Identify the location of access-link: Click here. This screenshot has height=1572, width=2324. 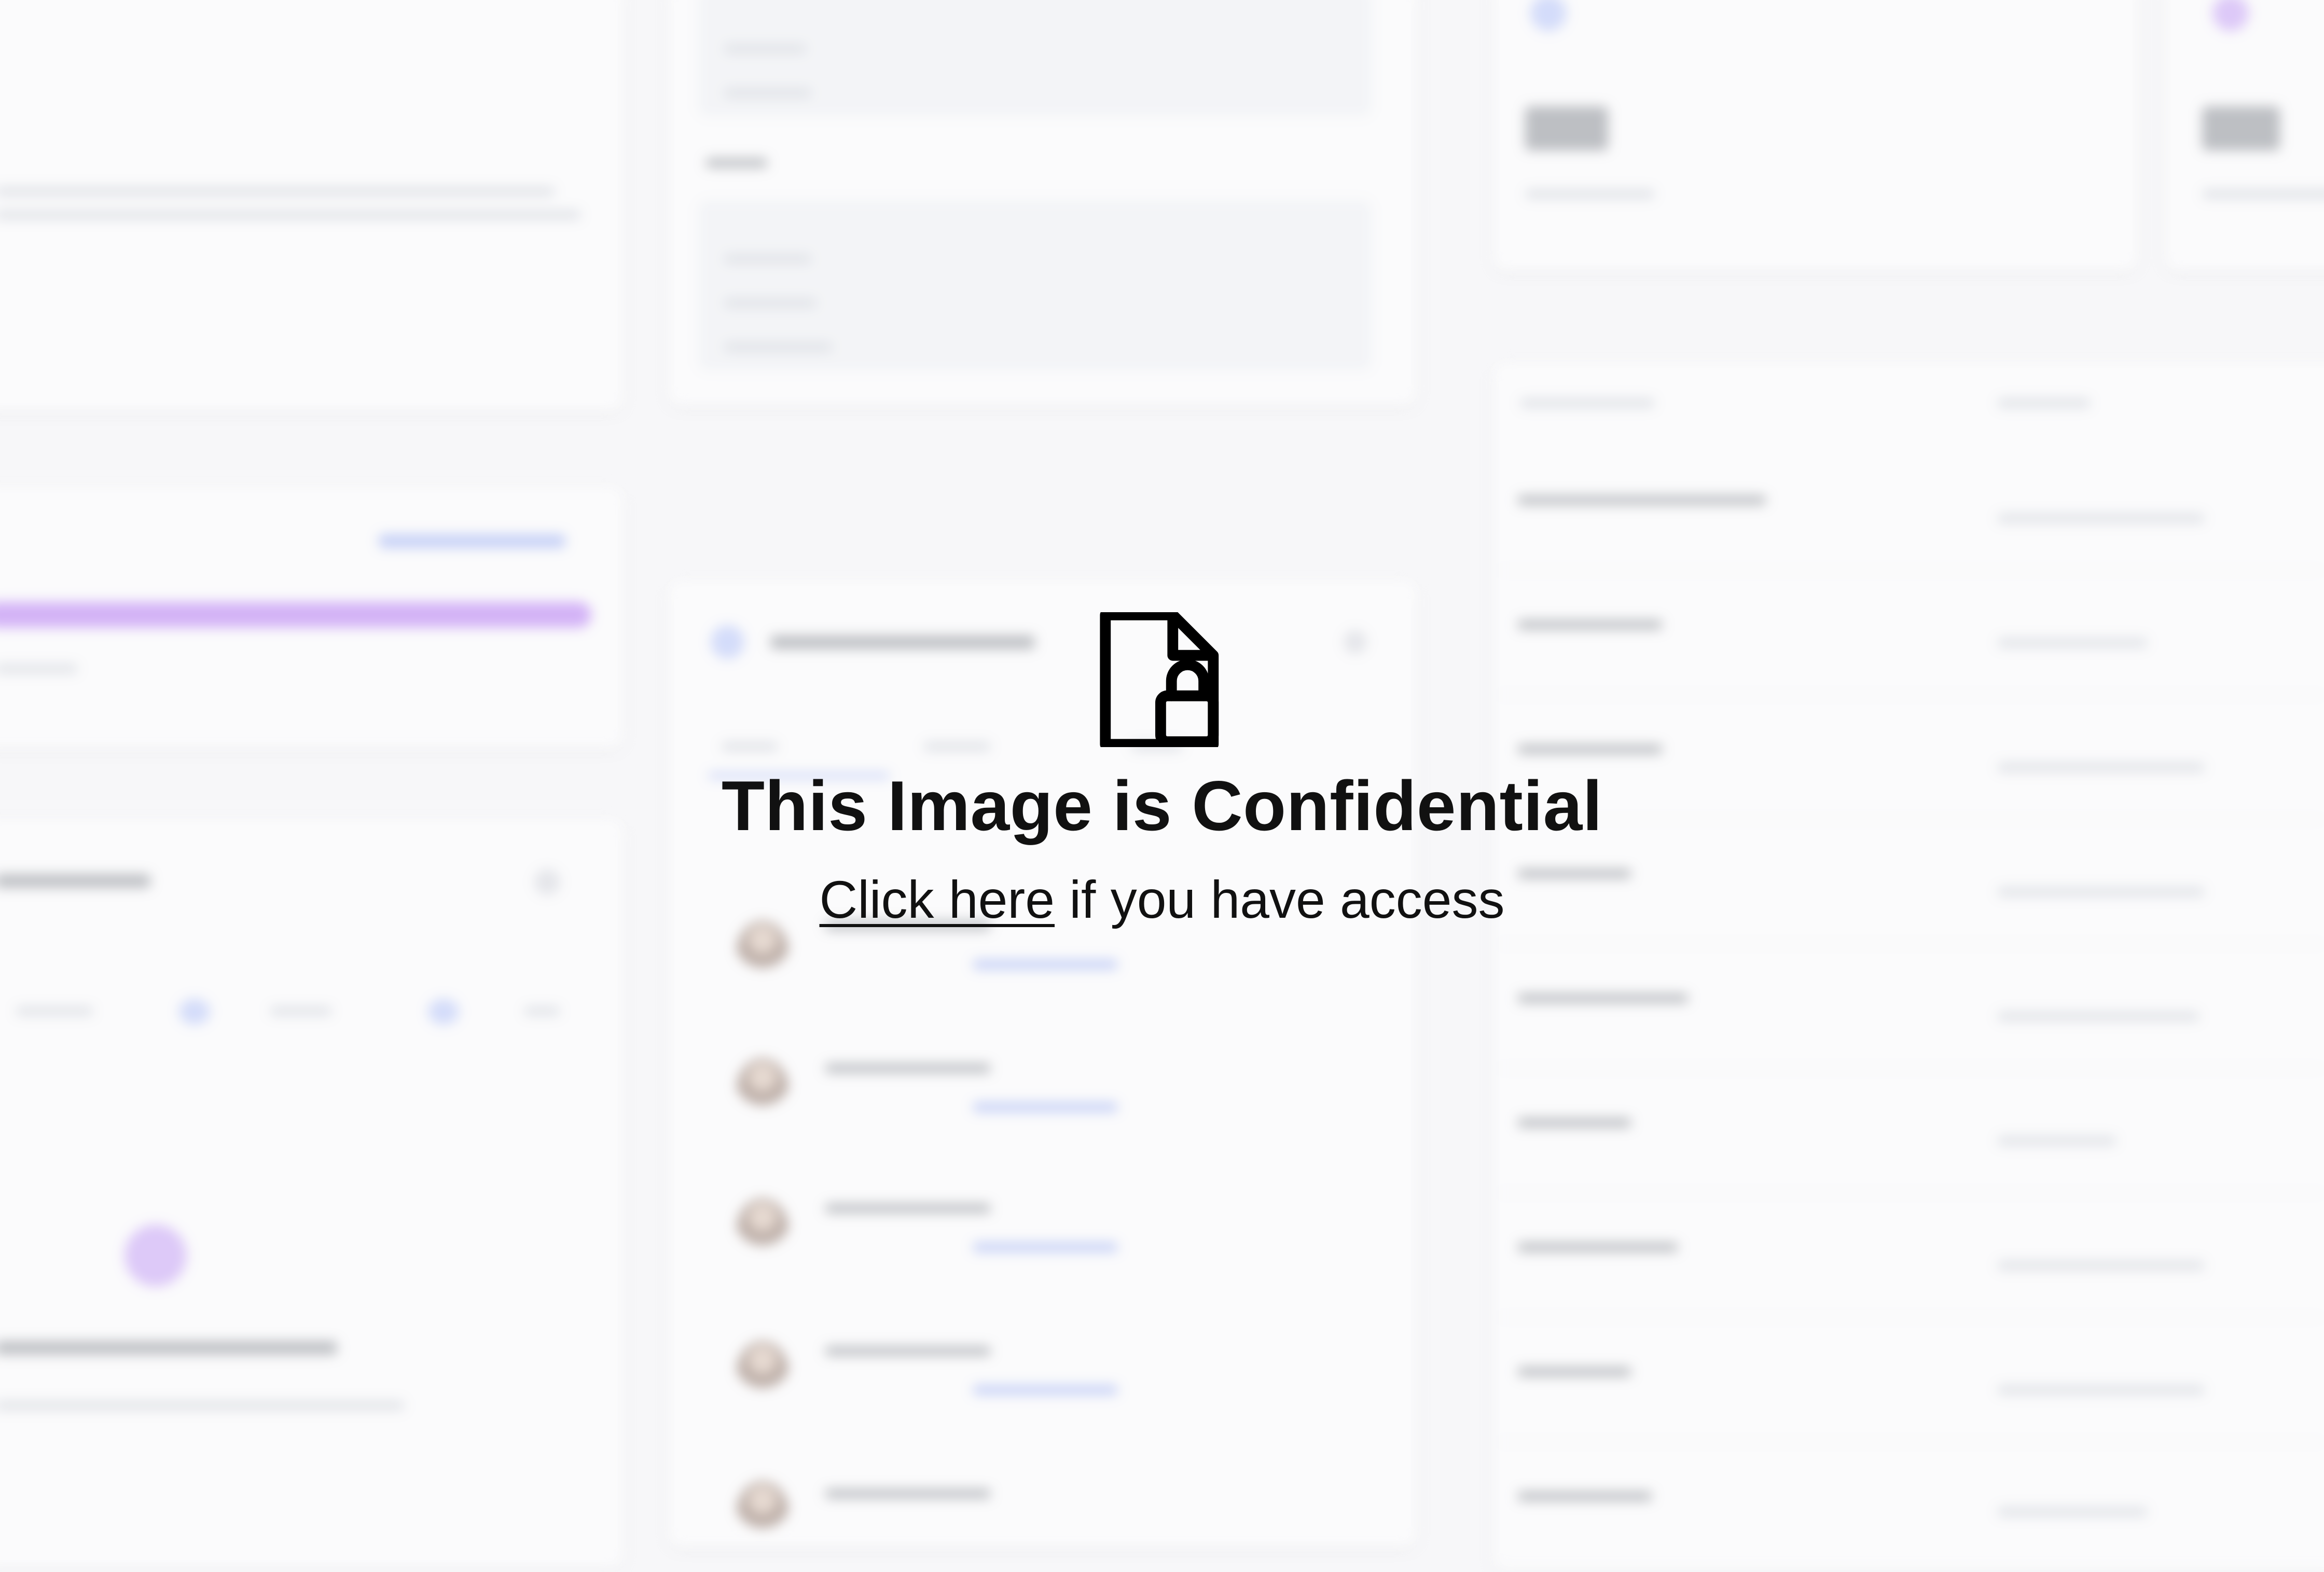
(937, 900).